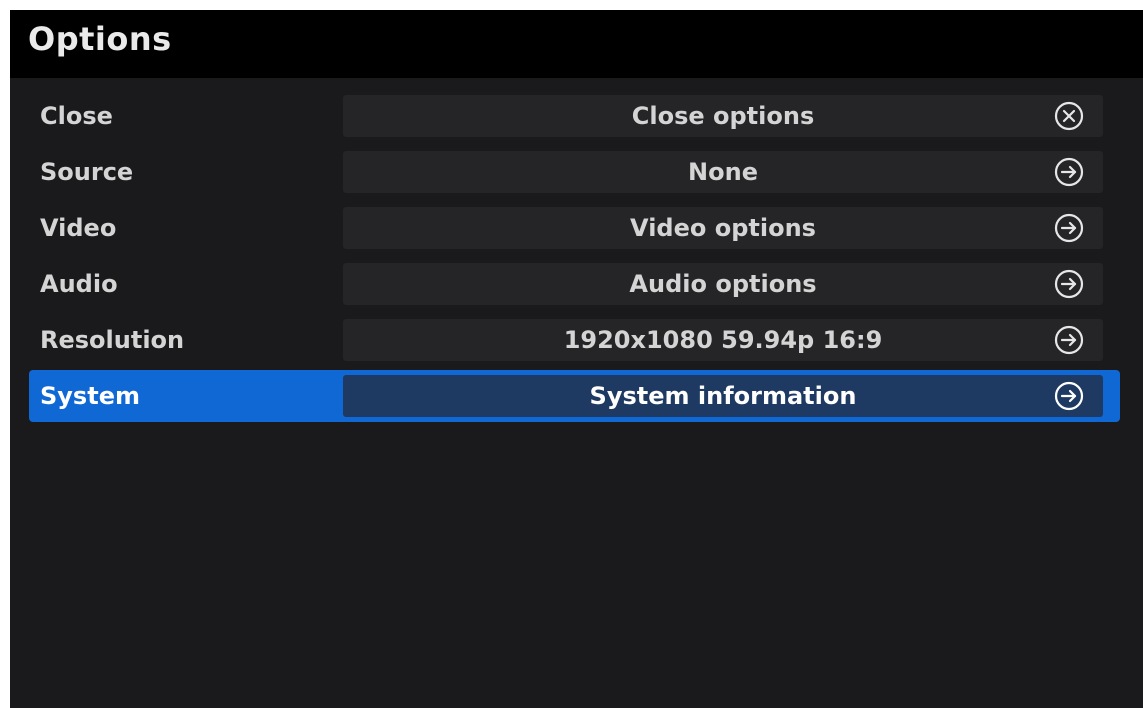 The width and height of the screenshot is (1143, 708). What do you see at coordinates (112, 340) in the screenshot?
I see `option-label: Resolution` at bounding box center [112, 340].